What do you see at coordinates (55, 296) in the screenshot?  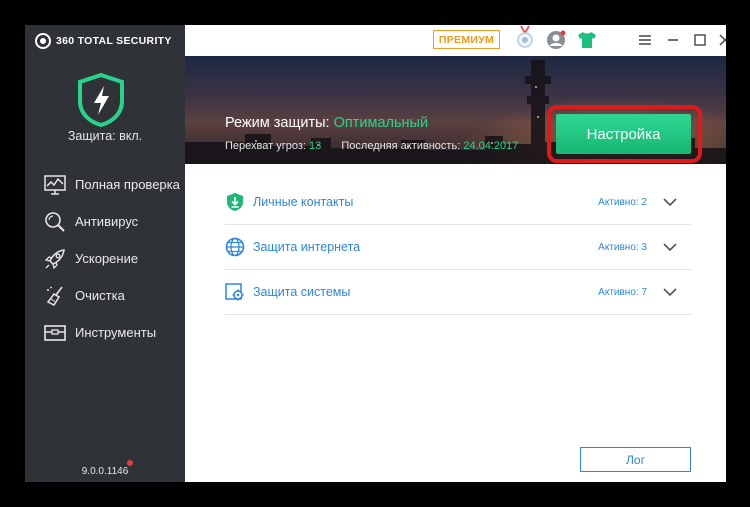 I see `broom-icon` at bounding box center [55, 296].